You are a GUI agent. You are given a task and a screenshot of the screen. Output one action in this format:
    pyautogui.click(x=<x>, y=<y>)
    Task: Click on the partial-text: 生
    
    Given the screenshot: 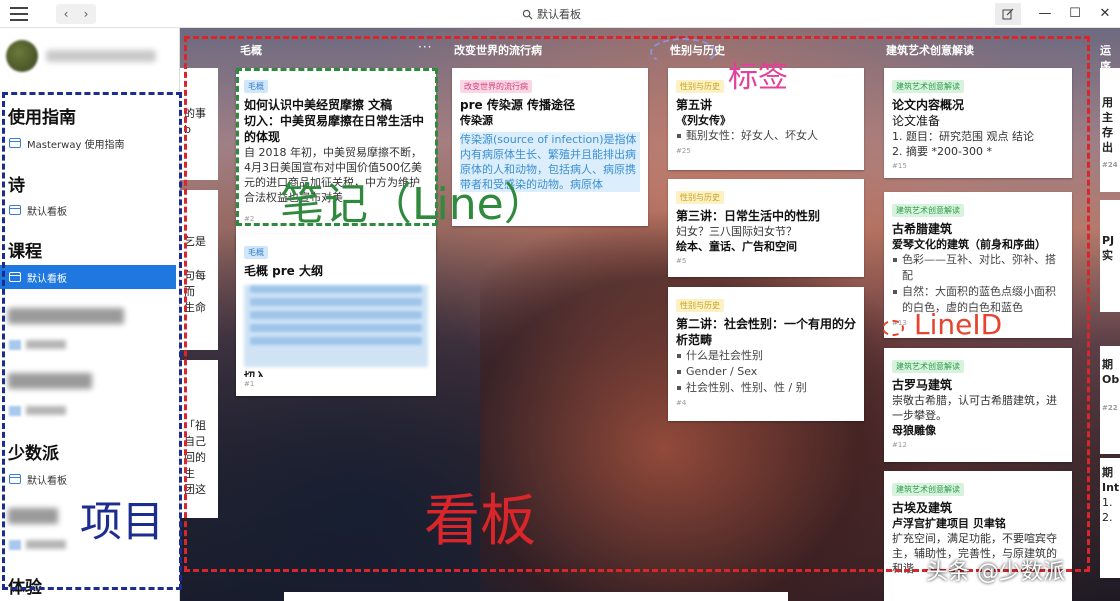 What is the action you would take?
    pyautogui.click(x=189, y=473)
    